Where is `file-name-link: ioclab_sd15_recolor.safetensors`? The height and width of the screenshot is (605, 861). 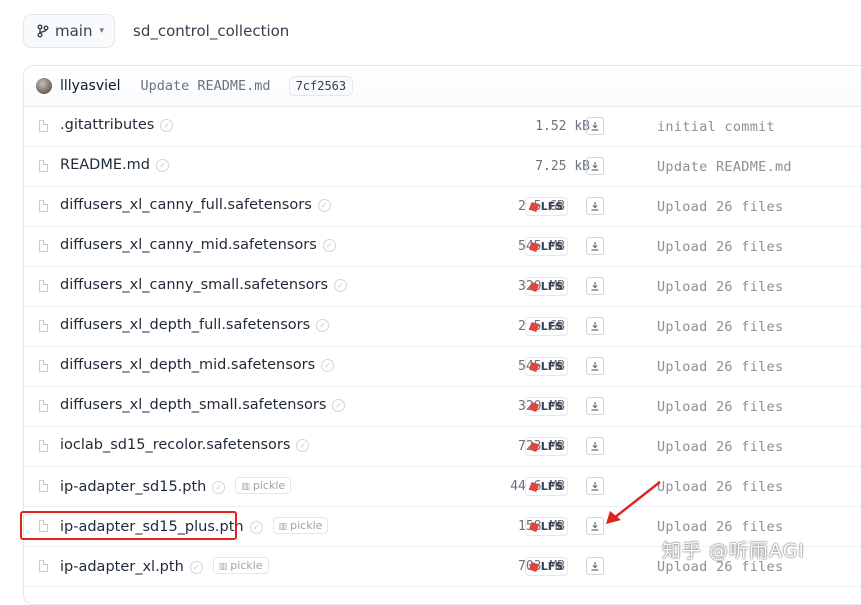
file-name-link: ioclab_sd15_recolor.safetensors is located at coordinates (175, 445).